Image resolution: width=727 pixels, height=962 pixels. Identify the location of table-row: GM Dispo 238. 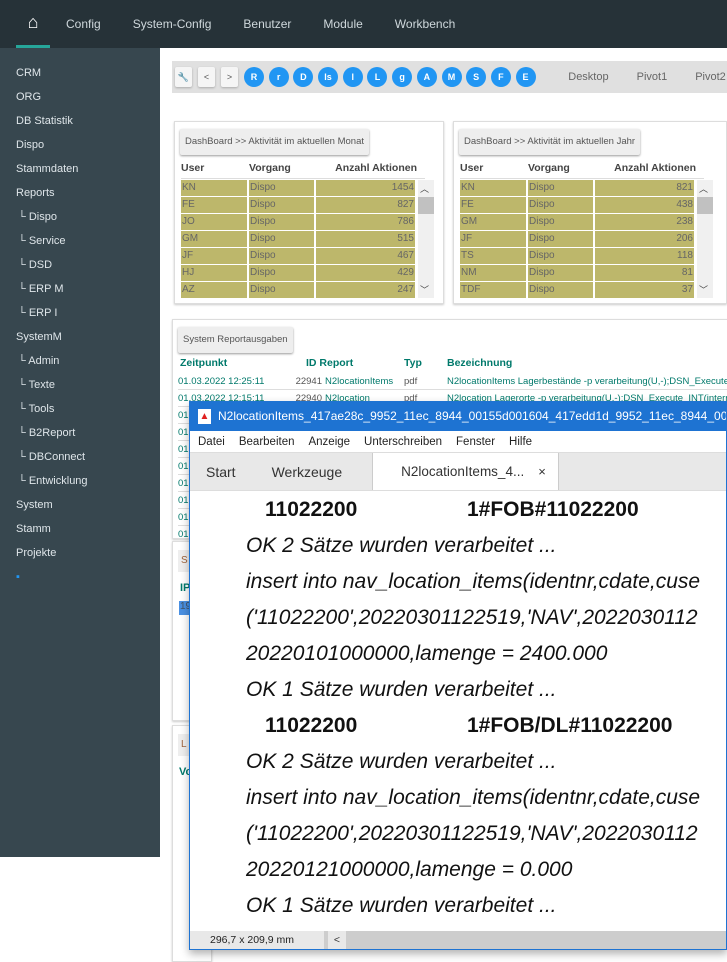
(578, 222).